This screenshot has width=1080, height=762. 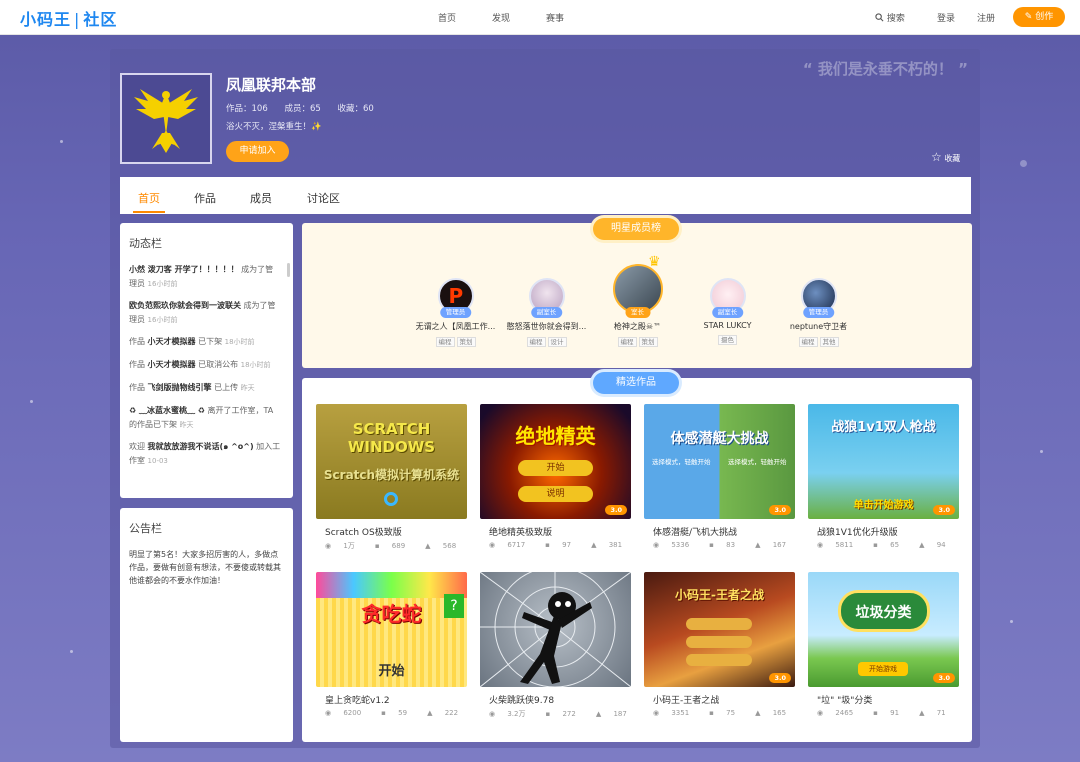 What do you see at coordinates (323, 198) in the screenshot?
I see `tab-discussion: 讨论区` at bounding box center [323, 198].